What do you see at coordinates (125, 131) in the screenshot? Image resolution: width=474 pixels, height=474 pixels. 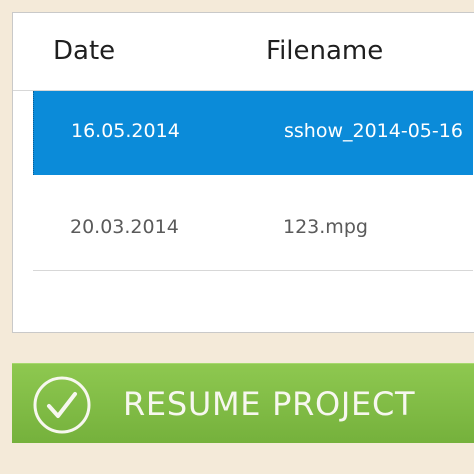 I see `row-date: 16.05.2014` at bounding box center [125, 131].